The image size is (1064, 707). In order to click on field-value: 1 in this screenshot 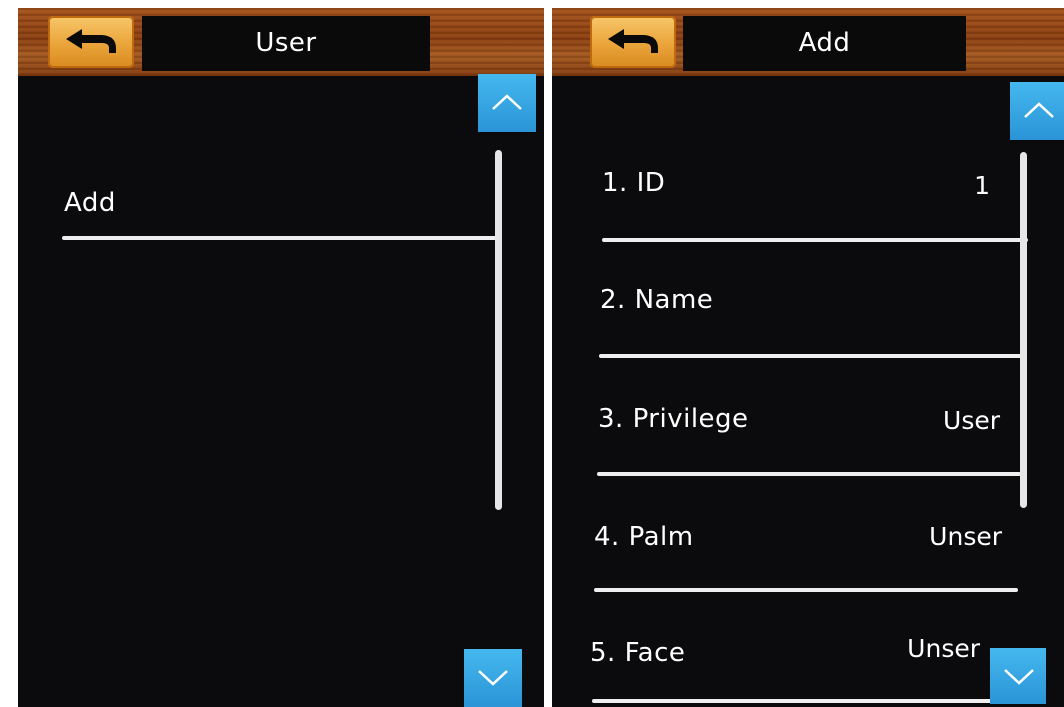, I will do `click(982, 185)`.